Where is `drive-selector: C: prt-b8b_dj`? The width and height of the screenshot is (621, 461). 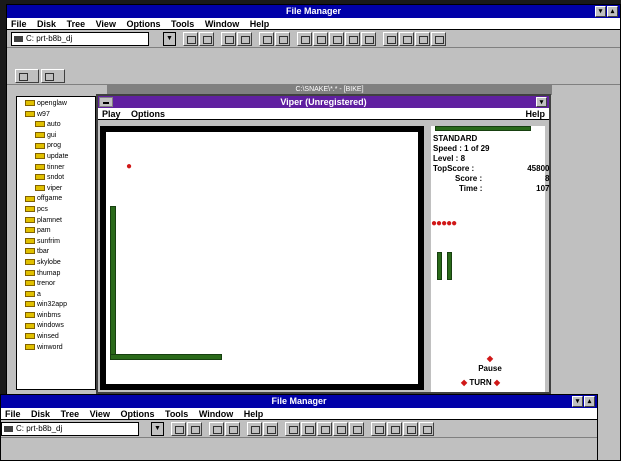
drive-selector: C: prt-b8b_dj is located at coordinates (80, 39).